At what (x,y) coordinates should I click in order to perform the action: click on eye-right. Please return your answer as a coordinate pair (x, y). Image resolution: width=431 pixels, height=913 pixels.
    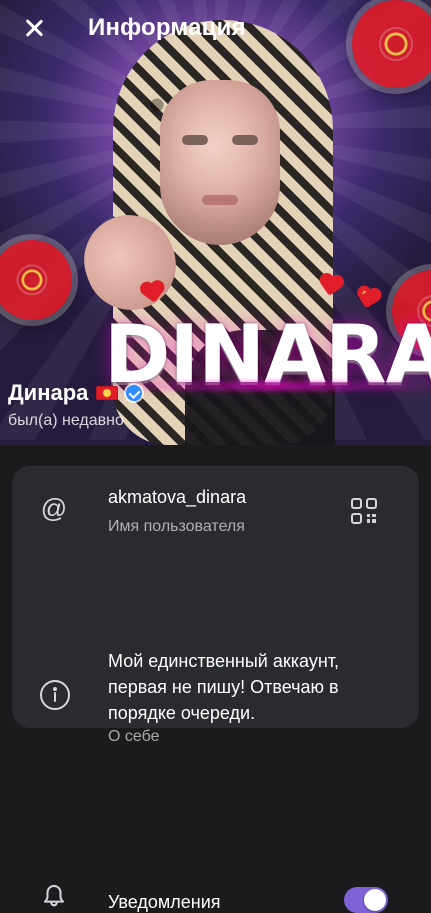
    Looking at the image, I should click on (245, 140).